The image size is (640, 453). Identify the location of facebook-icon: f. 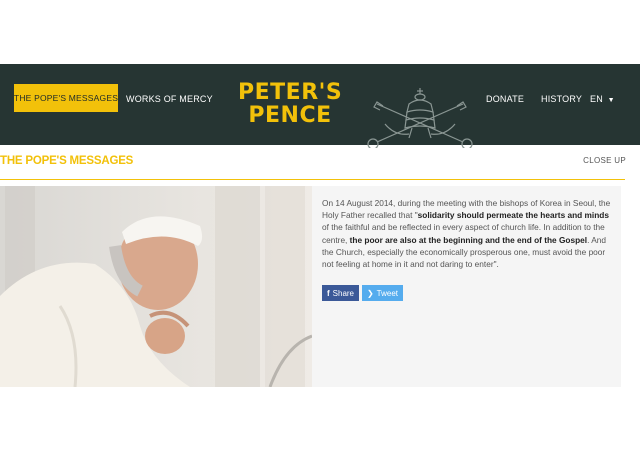
(328, 293).